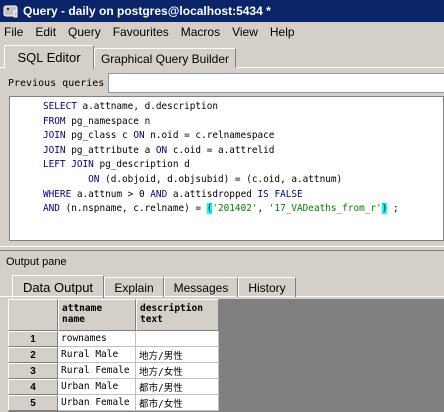  Describe the element at coordinates (99, 136) in the screenshot. I see `sql-token: pg_class c` at that location.